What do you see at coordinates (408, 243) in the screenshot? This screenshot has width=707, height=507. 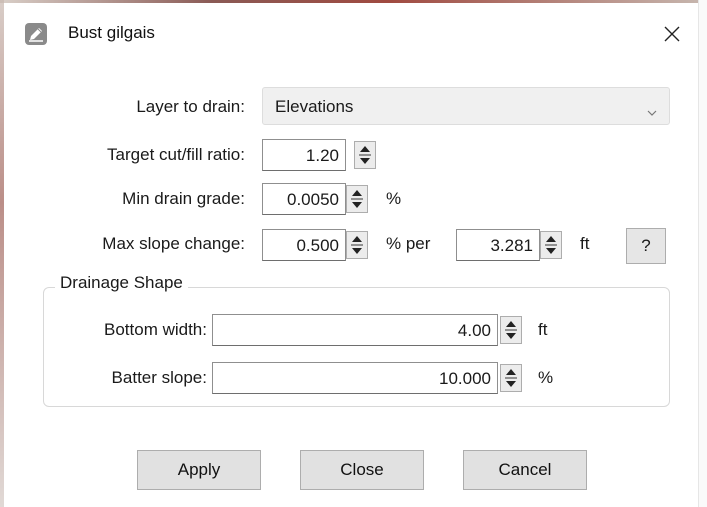 I see `max-slope-change-unit: % per` at bounding box center [408, 243].